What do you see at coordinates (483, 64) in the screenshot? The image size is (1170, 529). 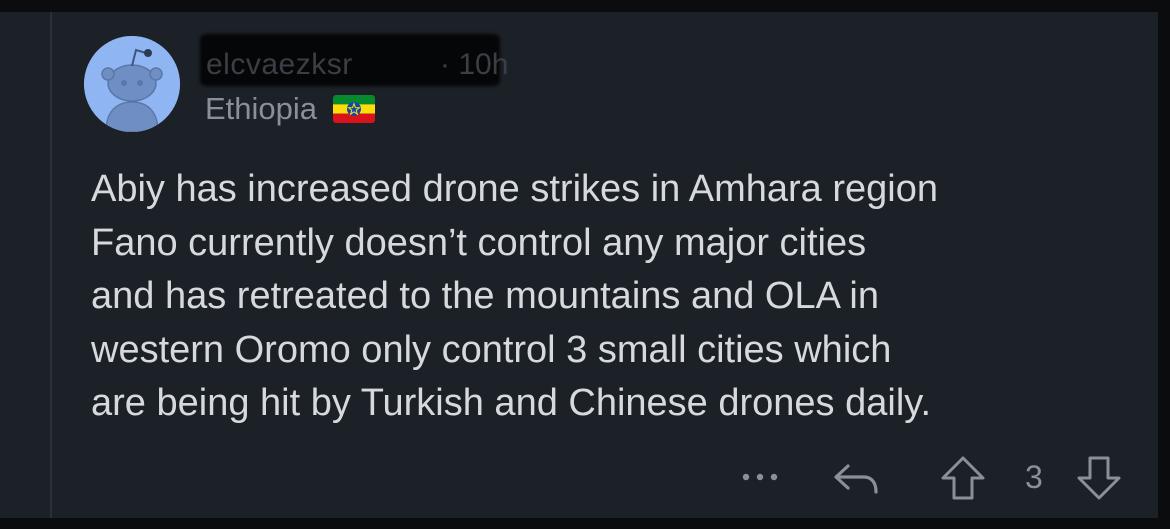 I see `comment-age: 10h` at bounding box center [483, 64].